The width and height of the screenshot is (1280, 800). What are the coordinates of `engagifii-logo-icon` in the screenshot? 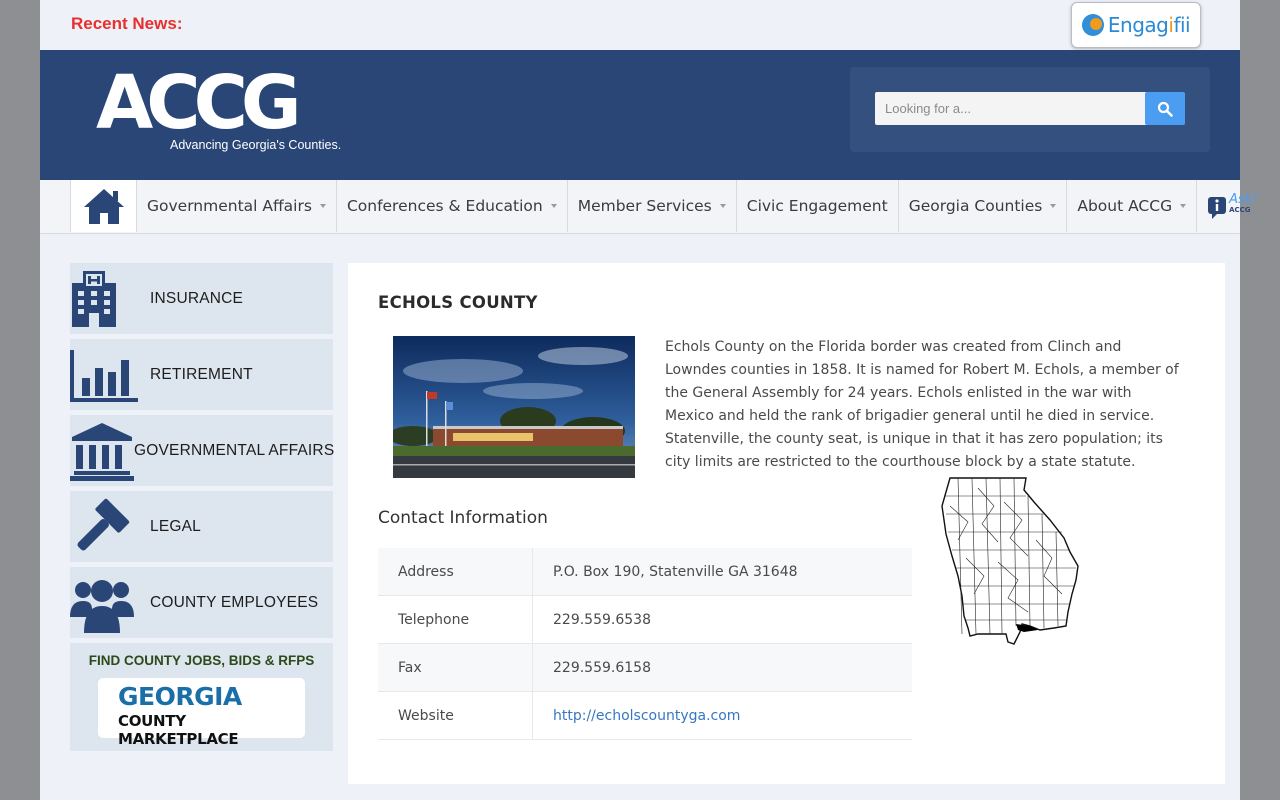 It's located at (1092, 25).